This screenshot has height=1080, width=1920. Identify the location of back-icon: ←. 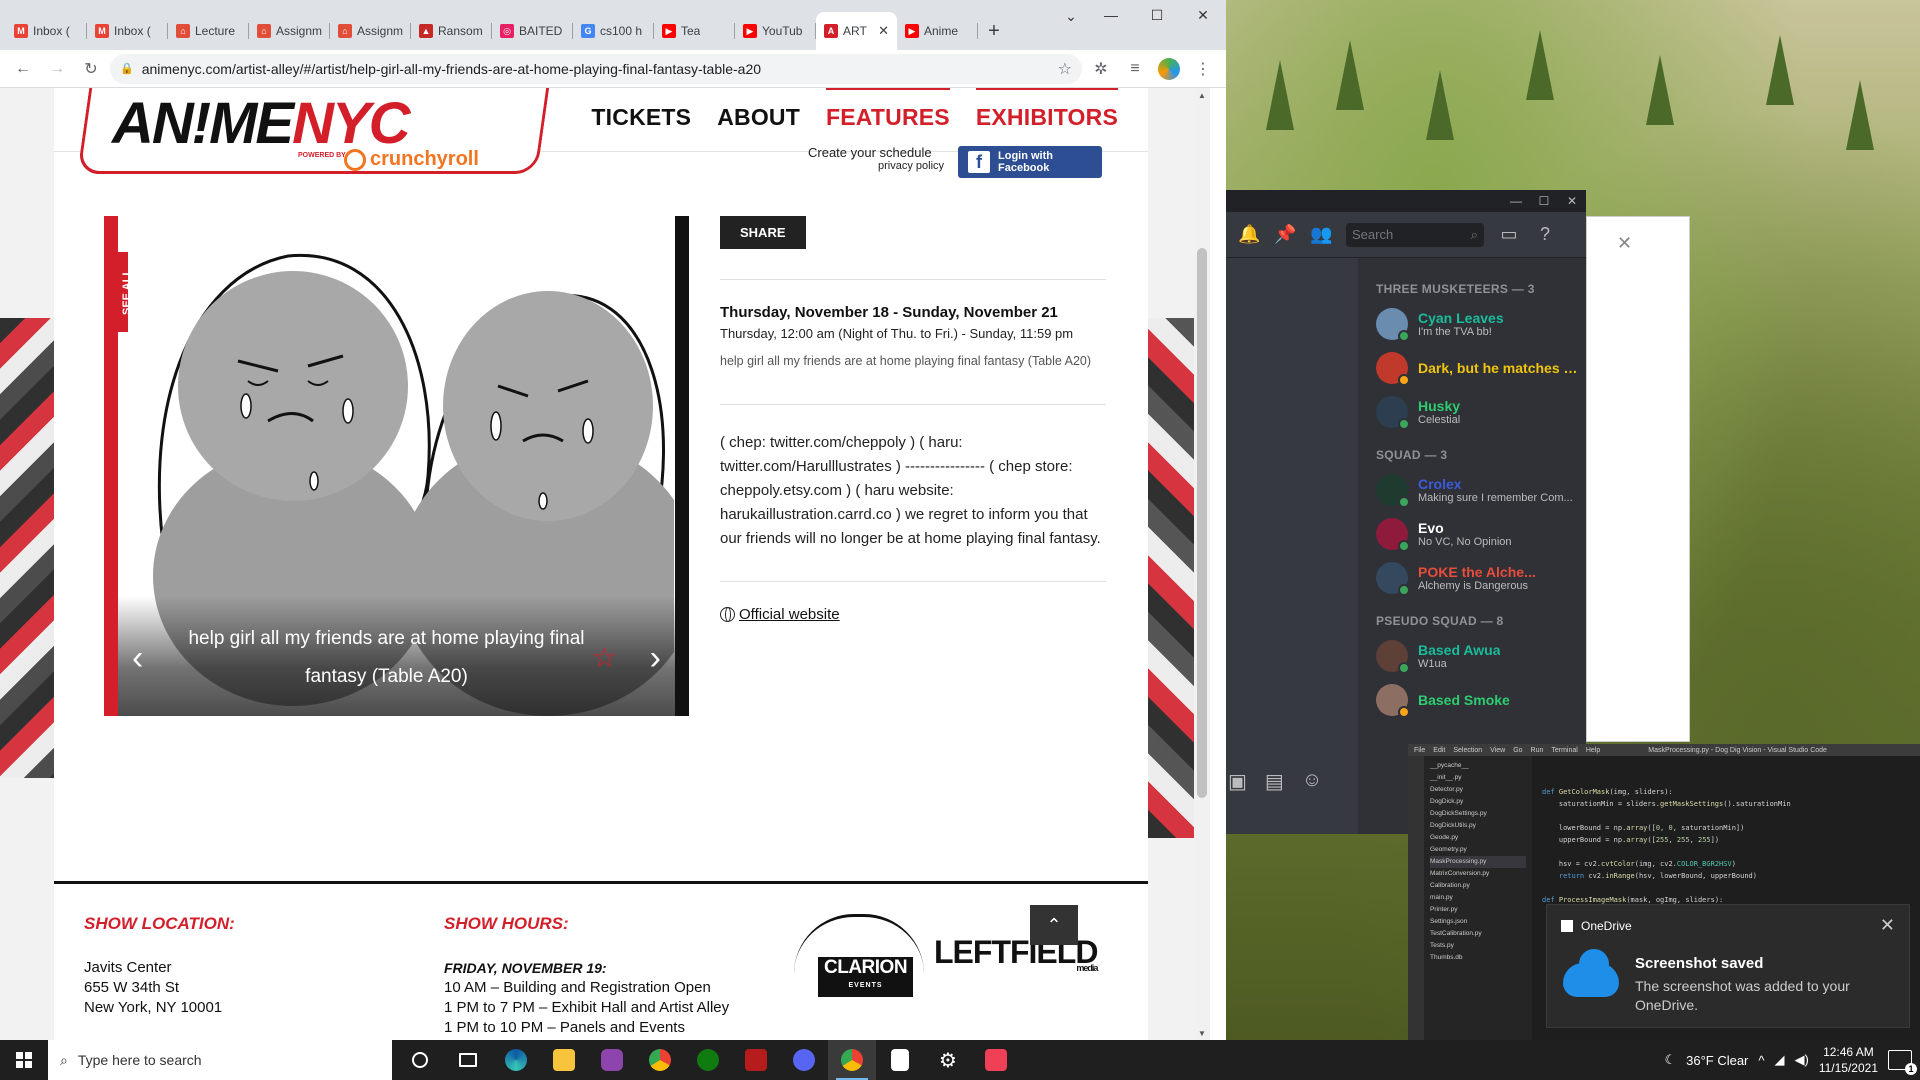
(23, 69).